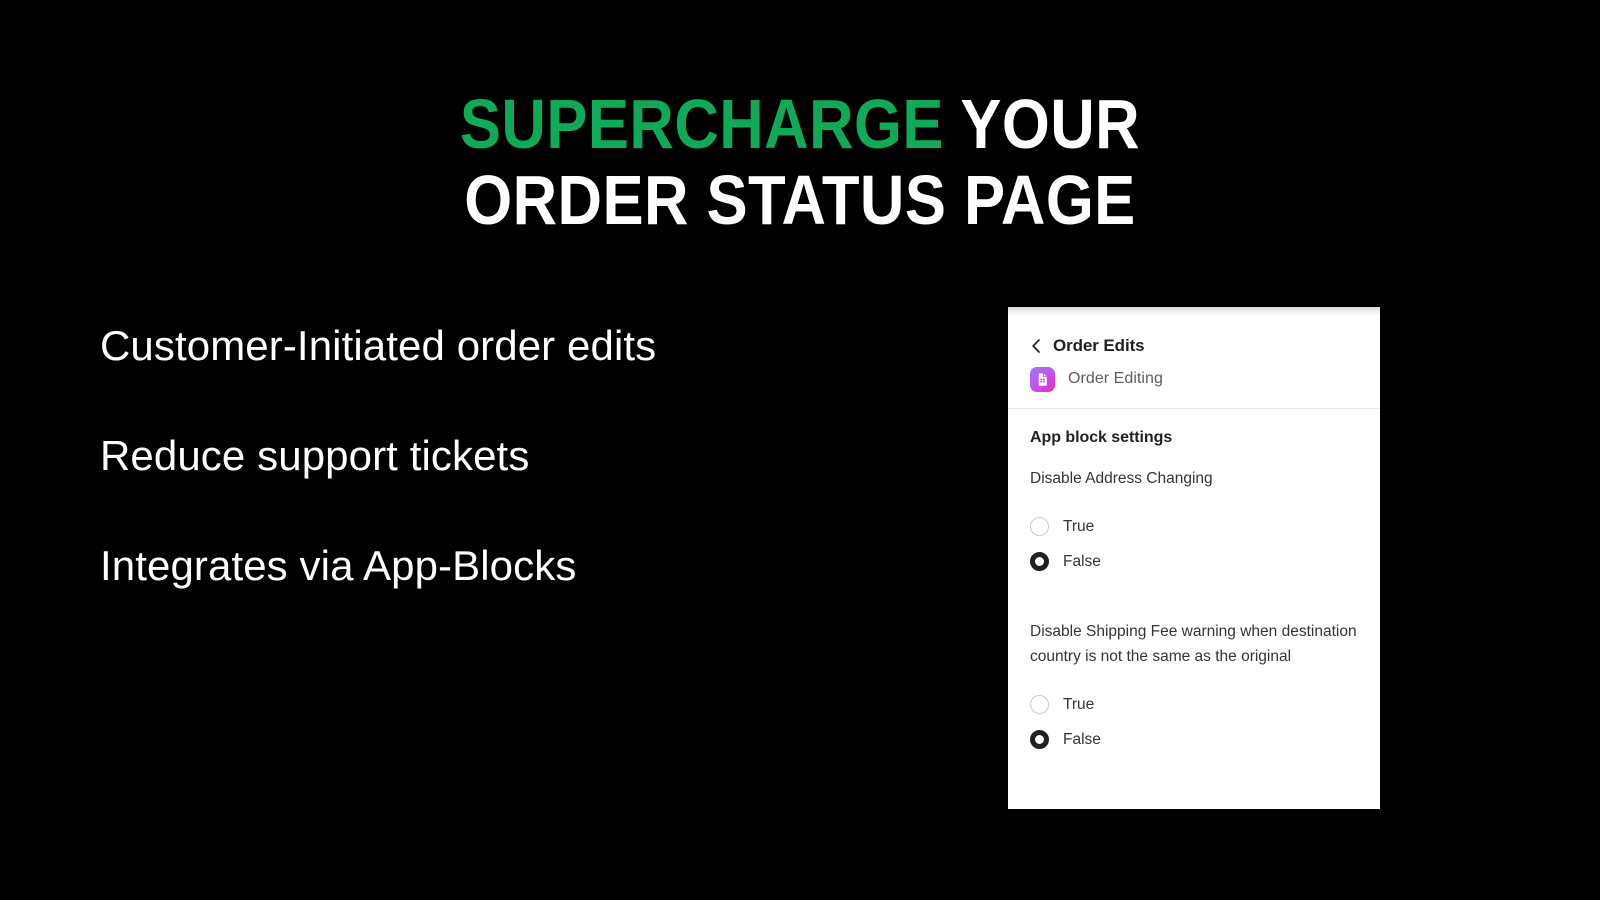 The image size is (1600, 900). Describe the element at coordinates (1036, 346) in the screenshot. I see `chevron-left-icon` at that location.